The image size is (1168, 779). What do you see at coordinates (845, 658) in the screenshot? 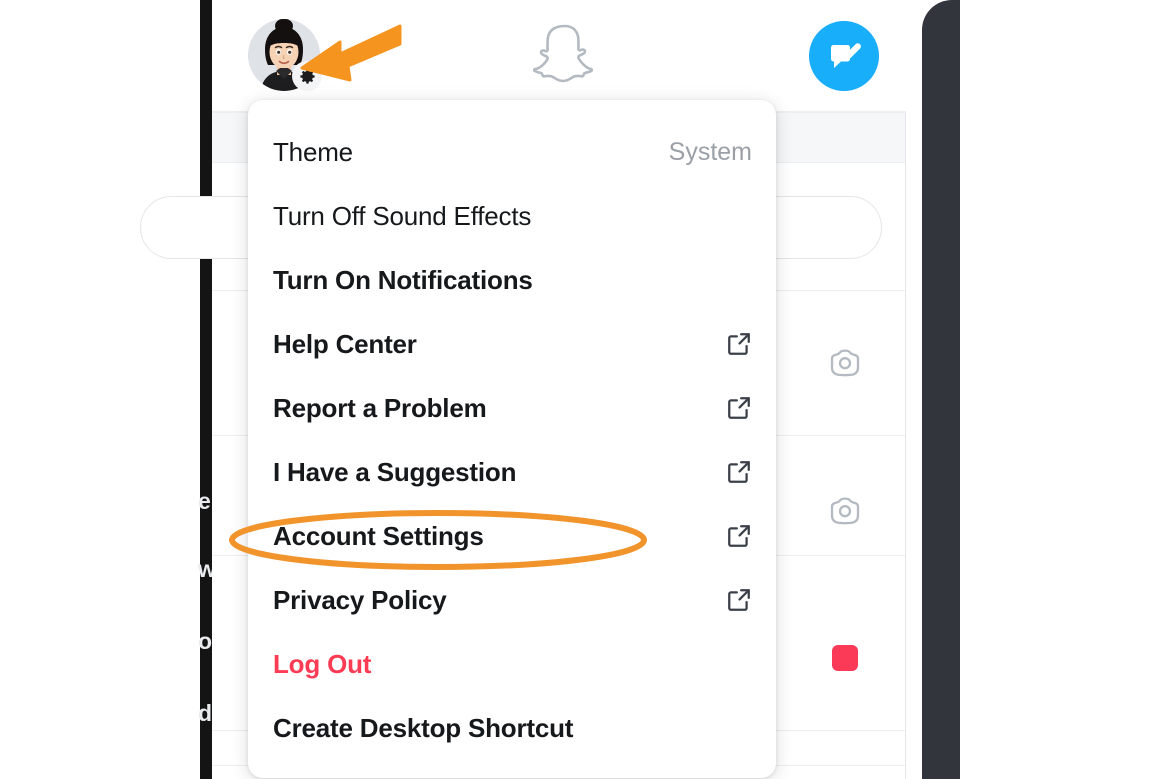
I see `snap-status-indicator` at bounding box center [845, 658].